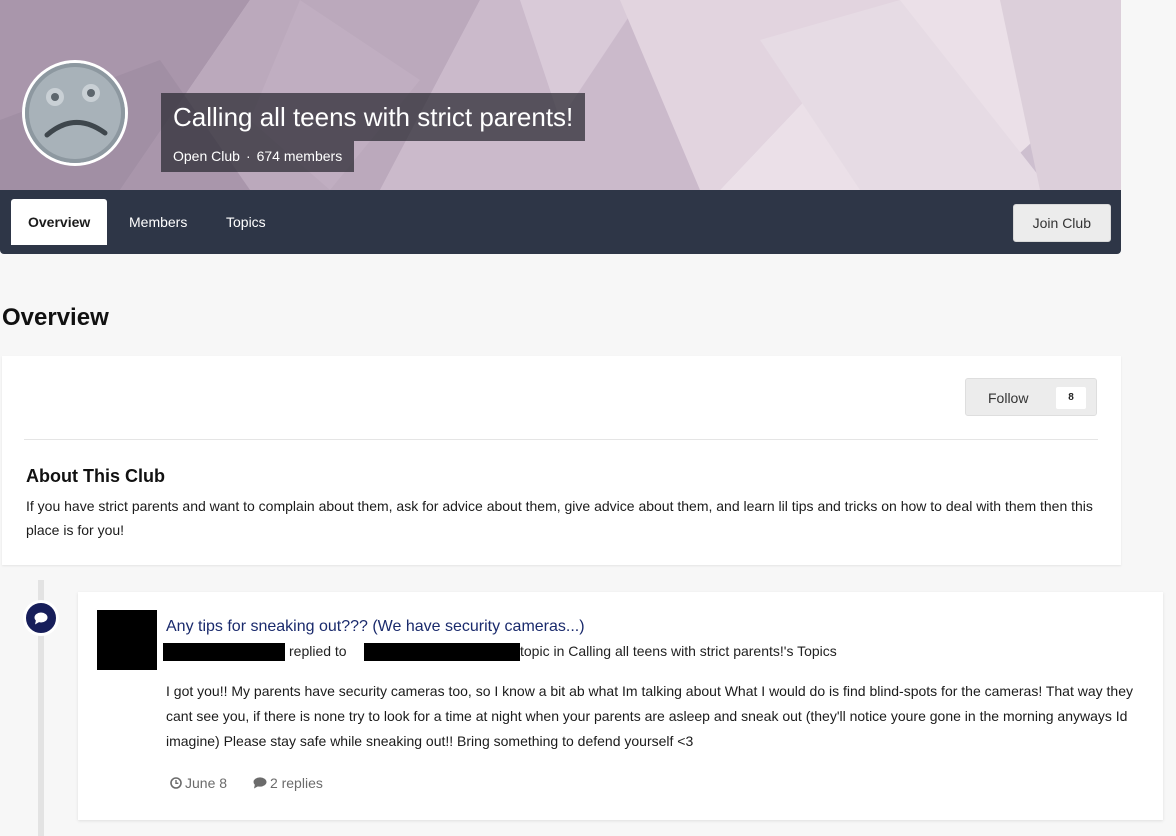  I want to click on post-date: June 8, so click(198, 783).